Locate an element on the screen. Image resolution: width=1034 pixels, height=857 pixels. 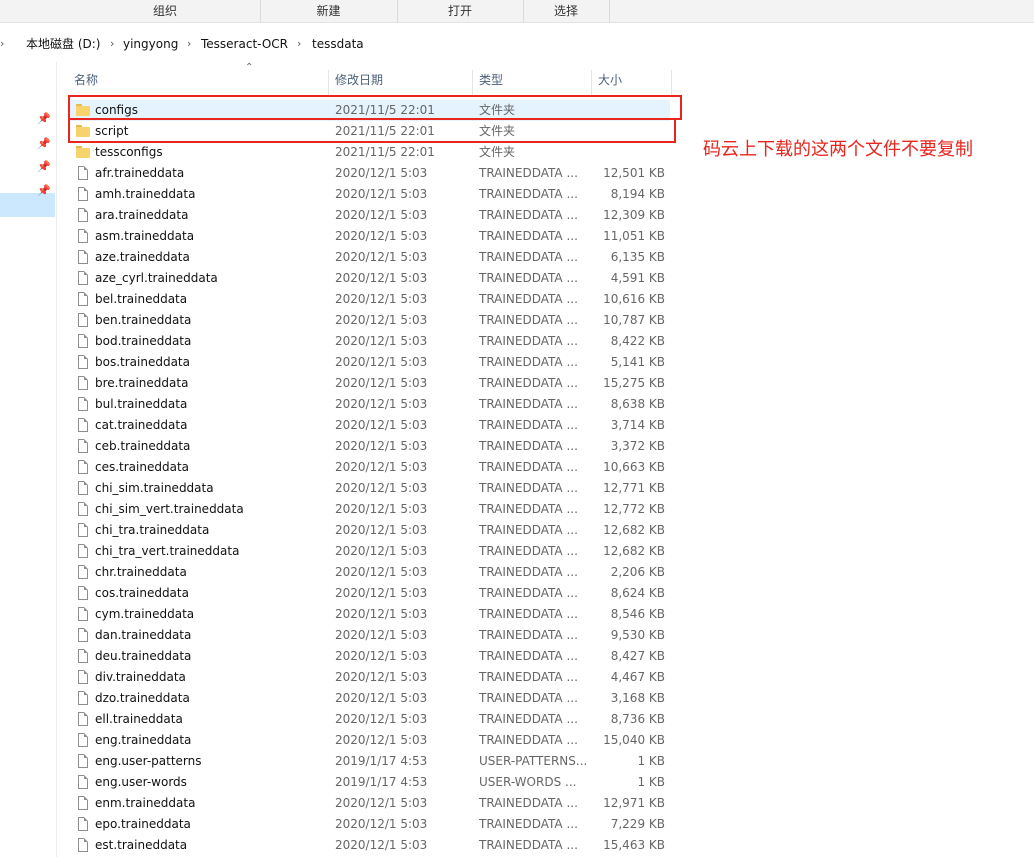
file-date: 2019/1/17 4:53 is located at coordinates (381, 761).